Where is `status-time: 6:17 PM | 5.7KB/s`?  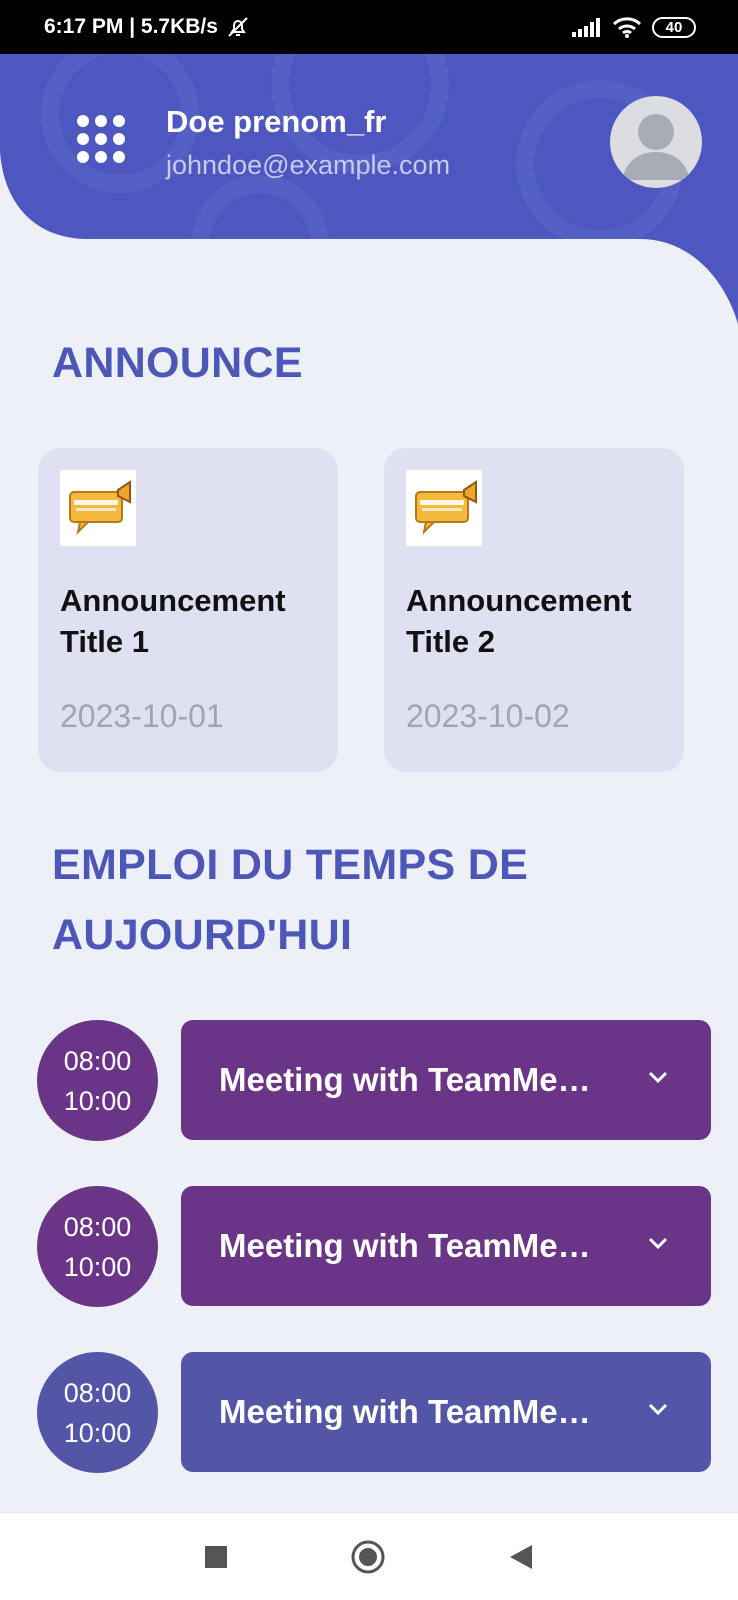 status-time: 6:17 PM | 5.7KB/s is located at coordinates (131, 26).